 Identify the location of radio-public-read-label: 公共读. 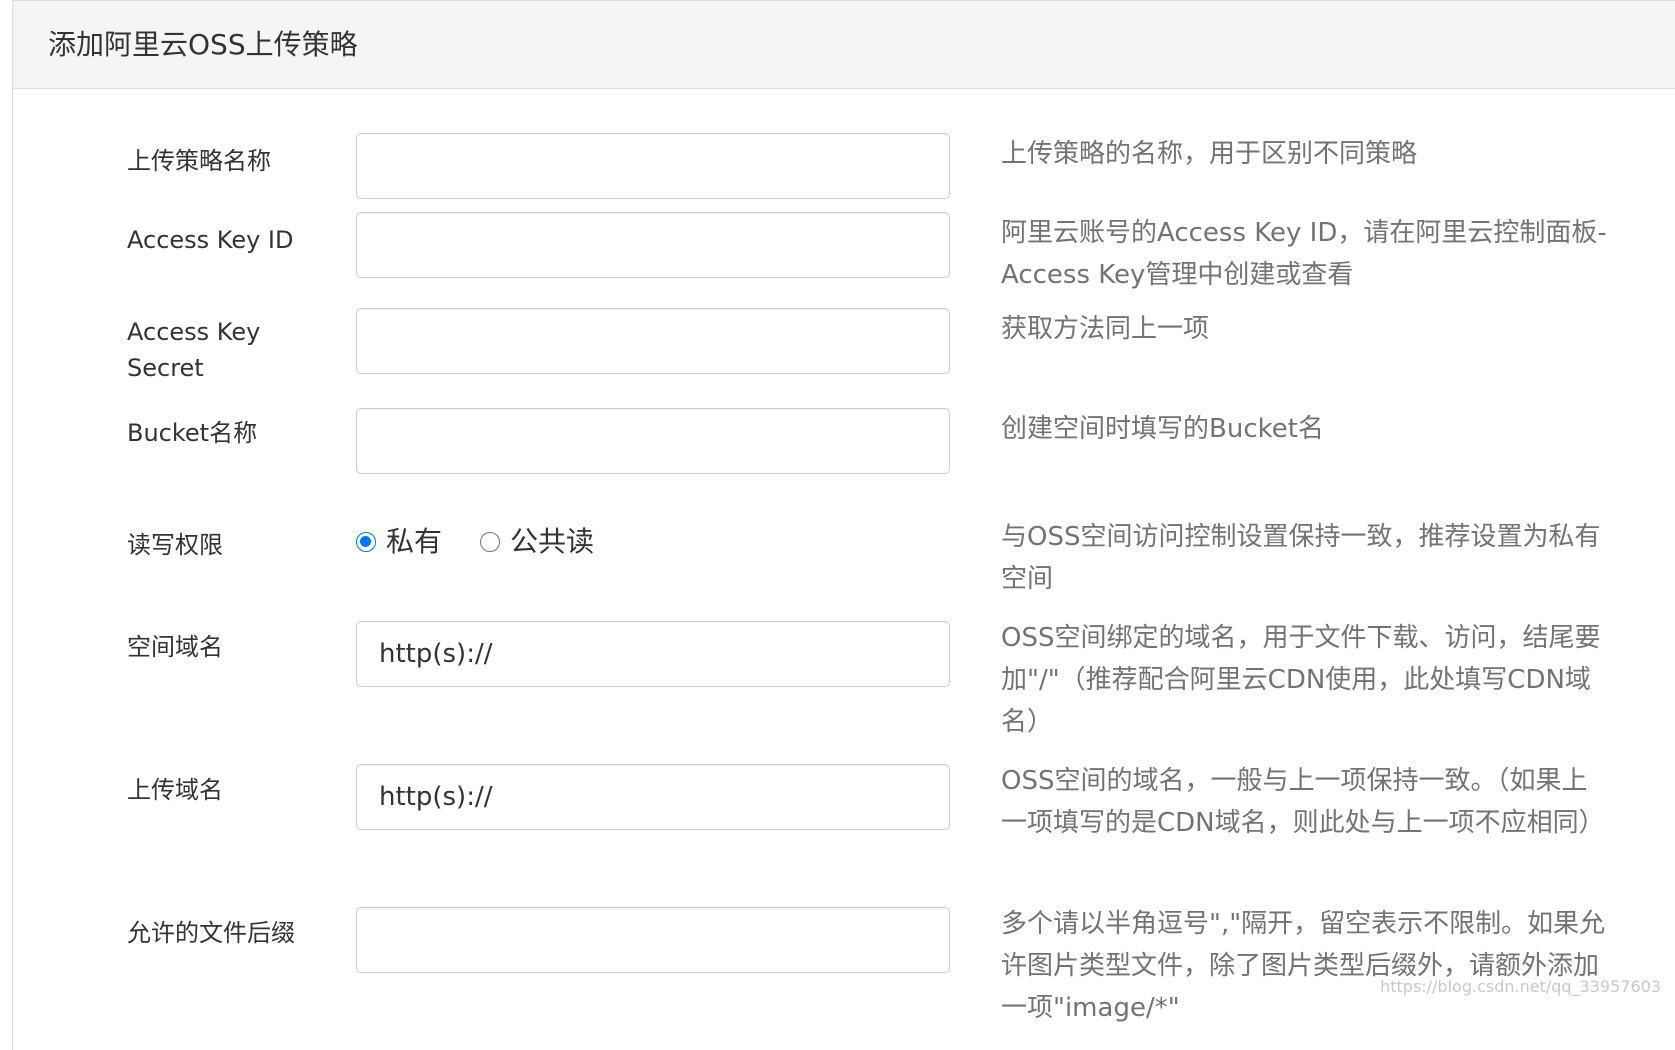
(552, 541).